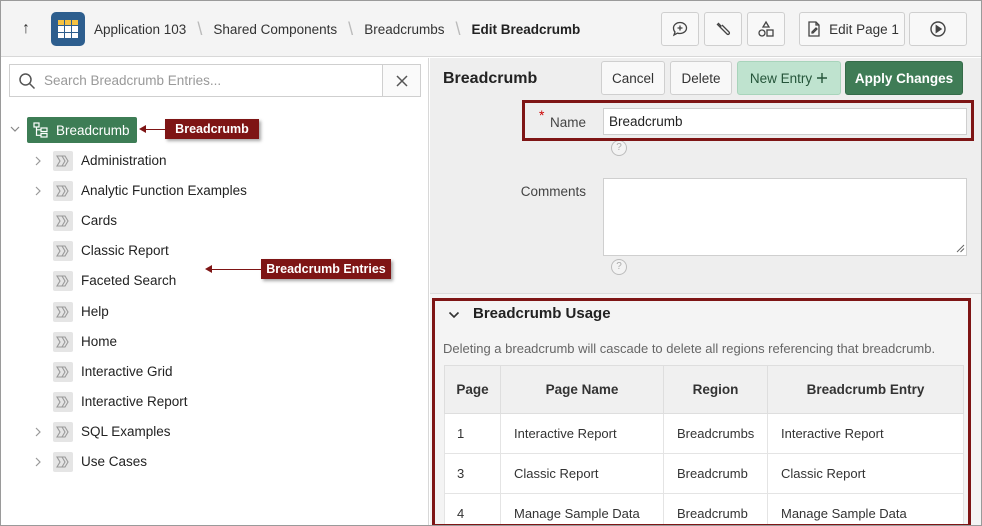  I want to click on column-header-region: Region, so click(715, 389).